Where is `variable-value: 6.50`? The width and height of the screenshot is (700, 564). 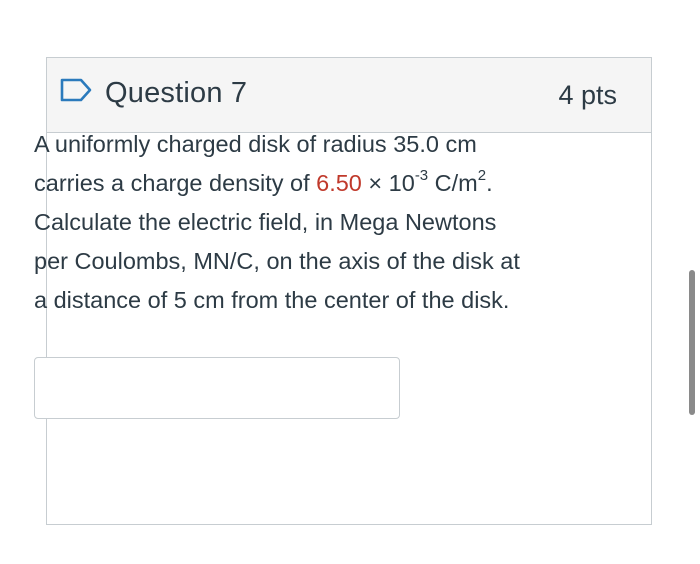 variable-value: 6.50 is located at coordinates (339, 183).